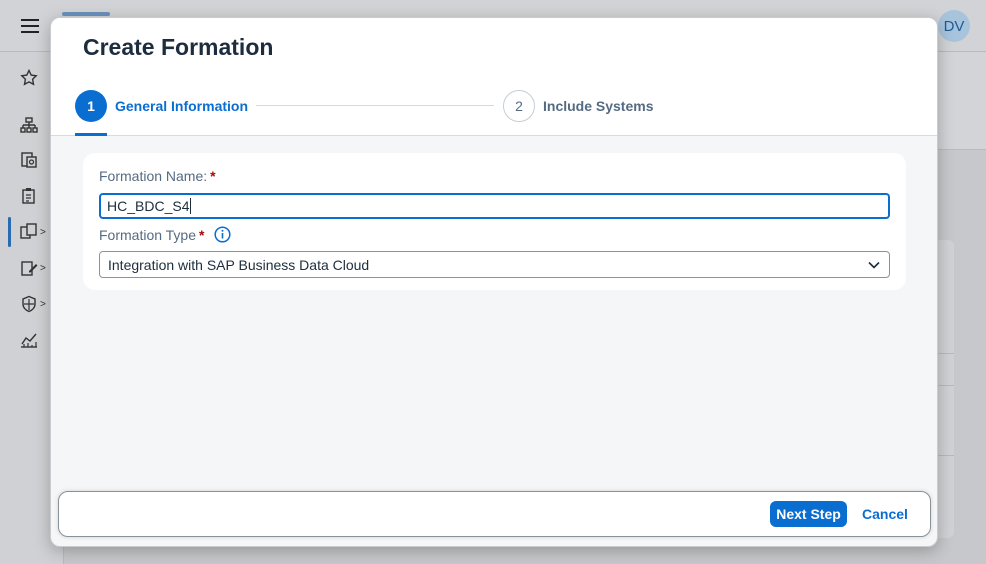 The width and height of the screenshot is (986, 564). I want to click on step-connector, so click(375, 105).